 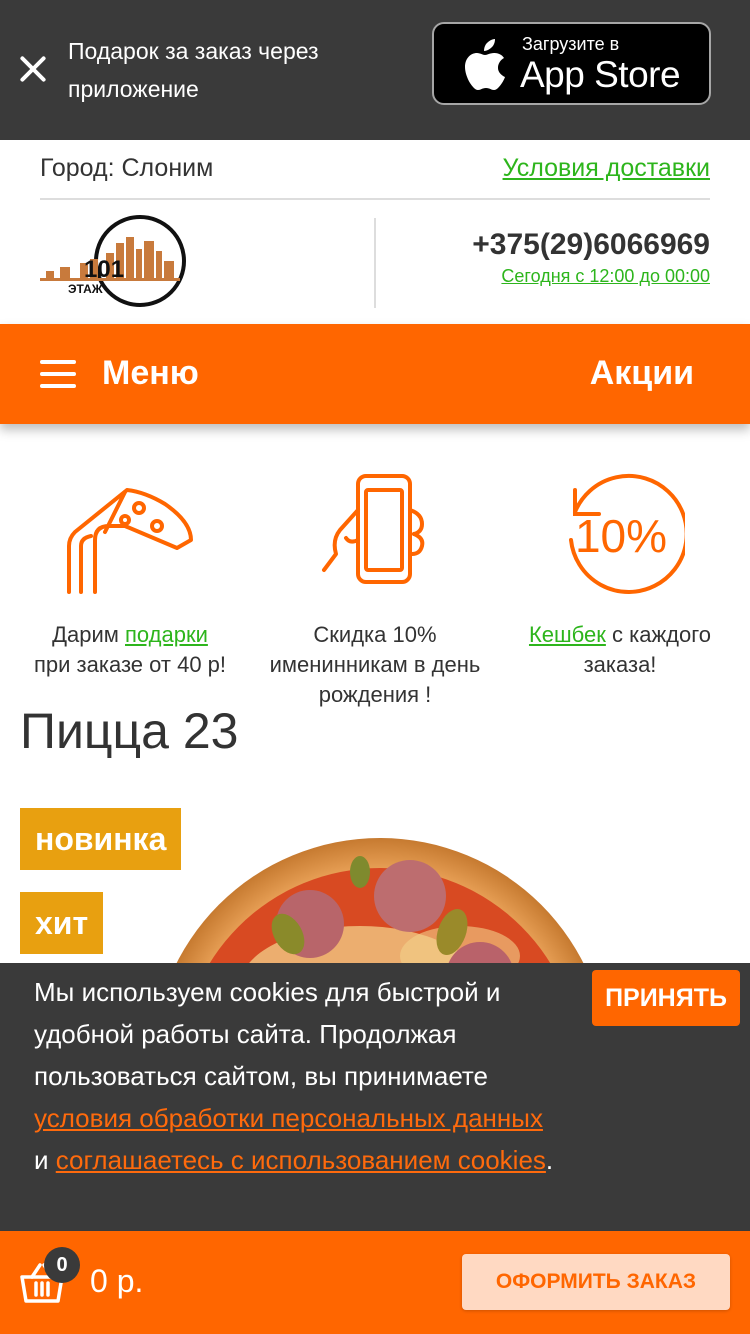 I want to click on close-icon, so click(x=33, y=69).